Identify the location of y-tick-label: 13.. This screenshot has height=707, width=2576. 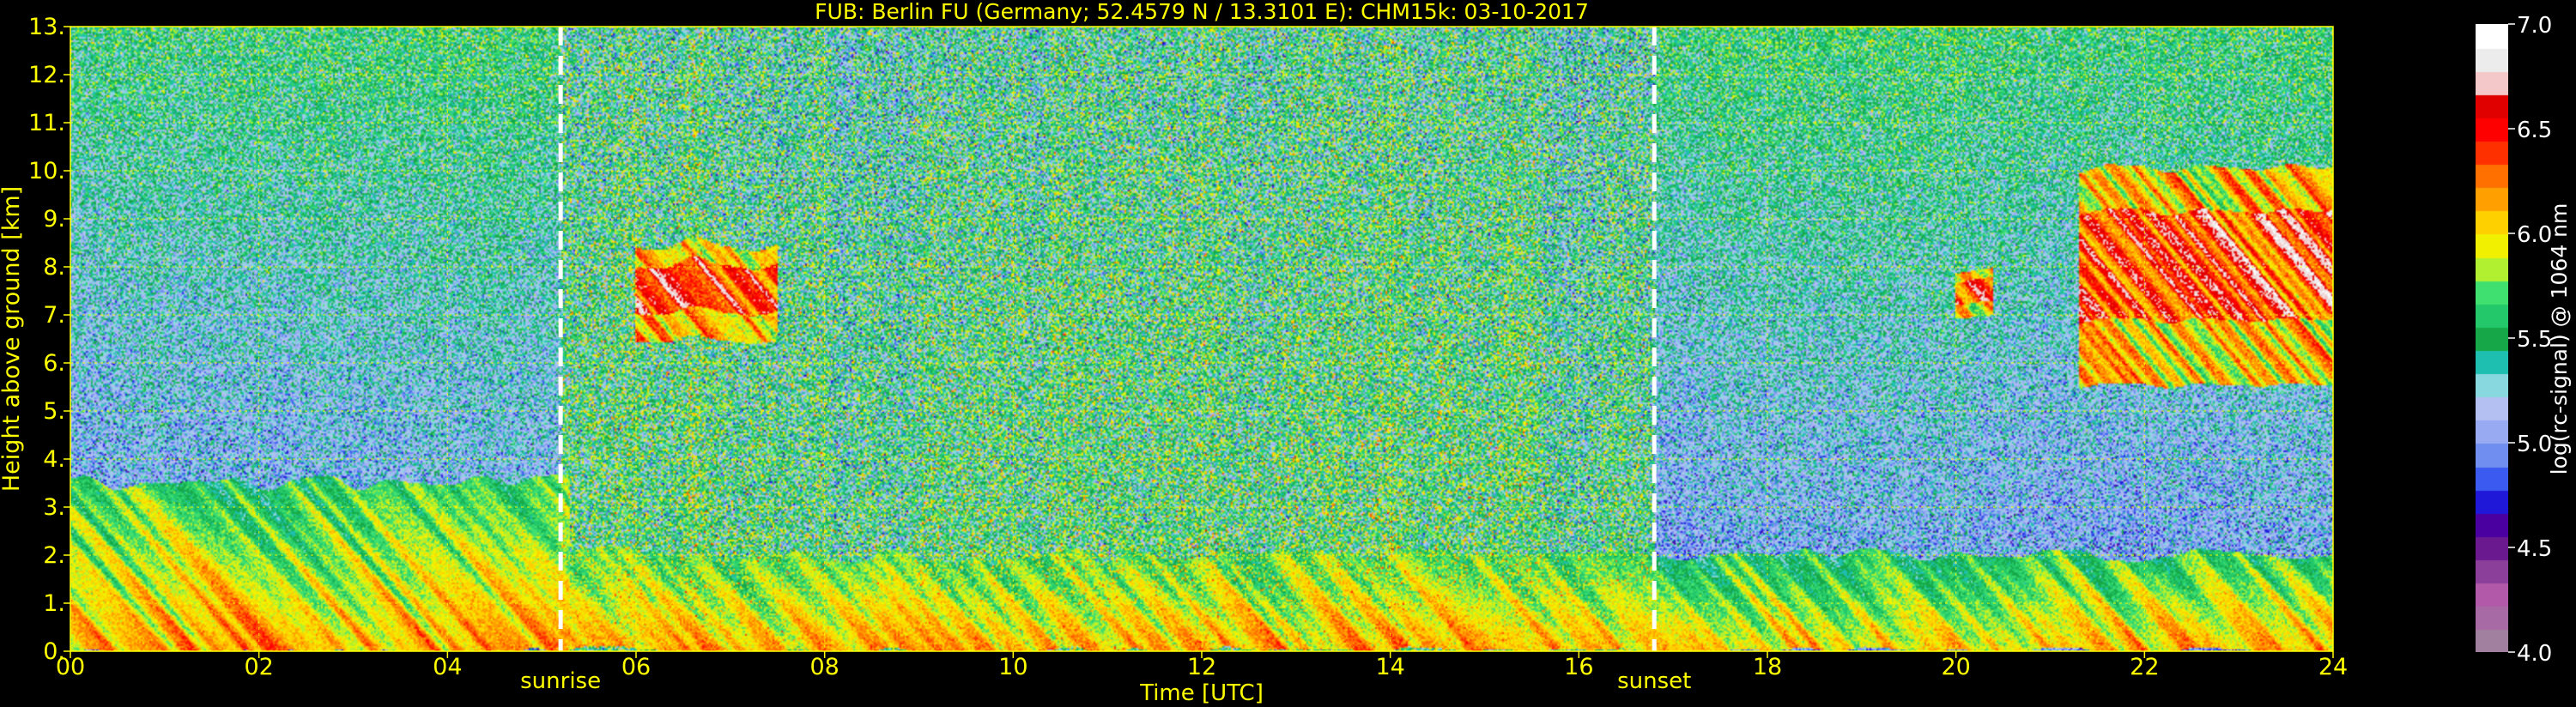
(46, 27).